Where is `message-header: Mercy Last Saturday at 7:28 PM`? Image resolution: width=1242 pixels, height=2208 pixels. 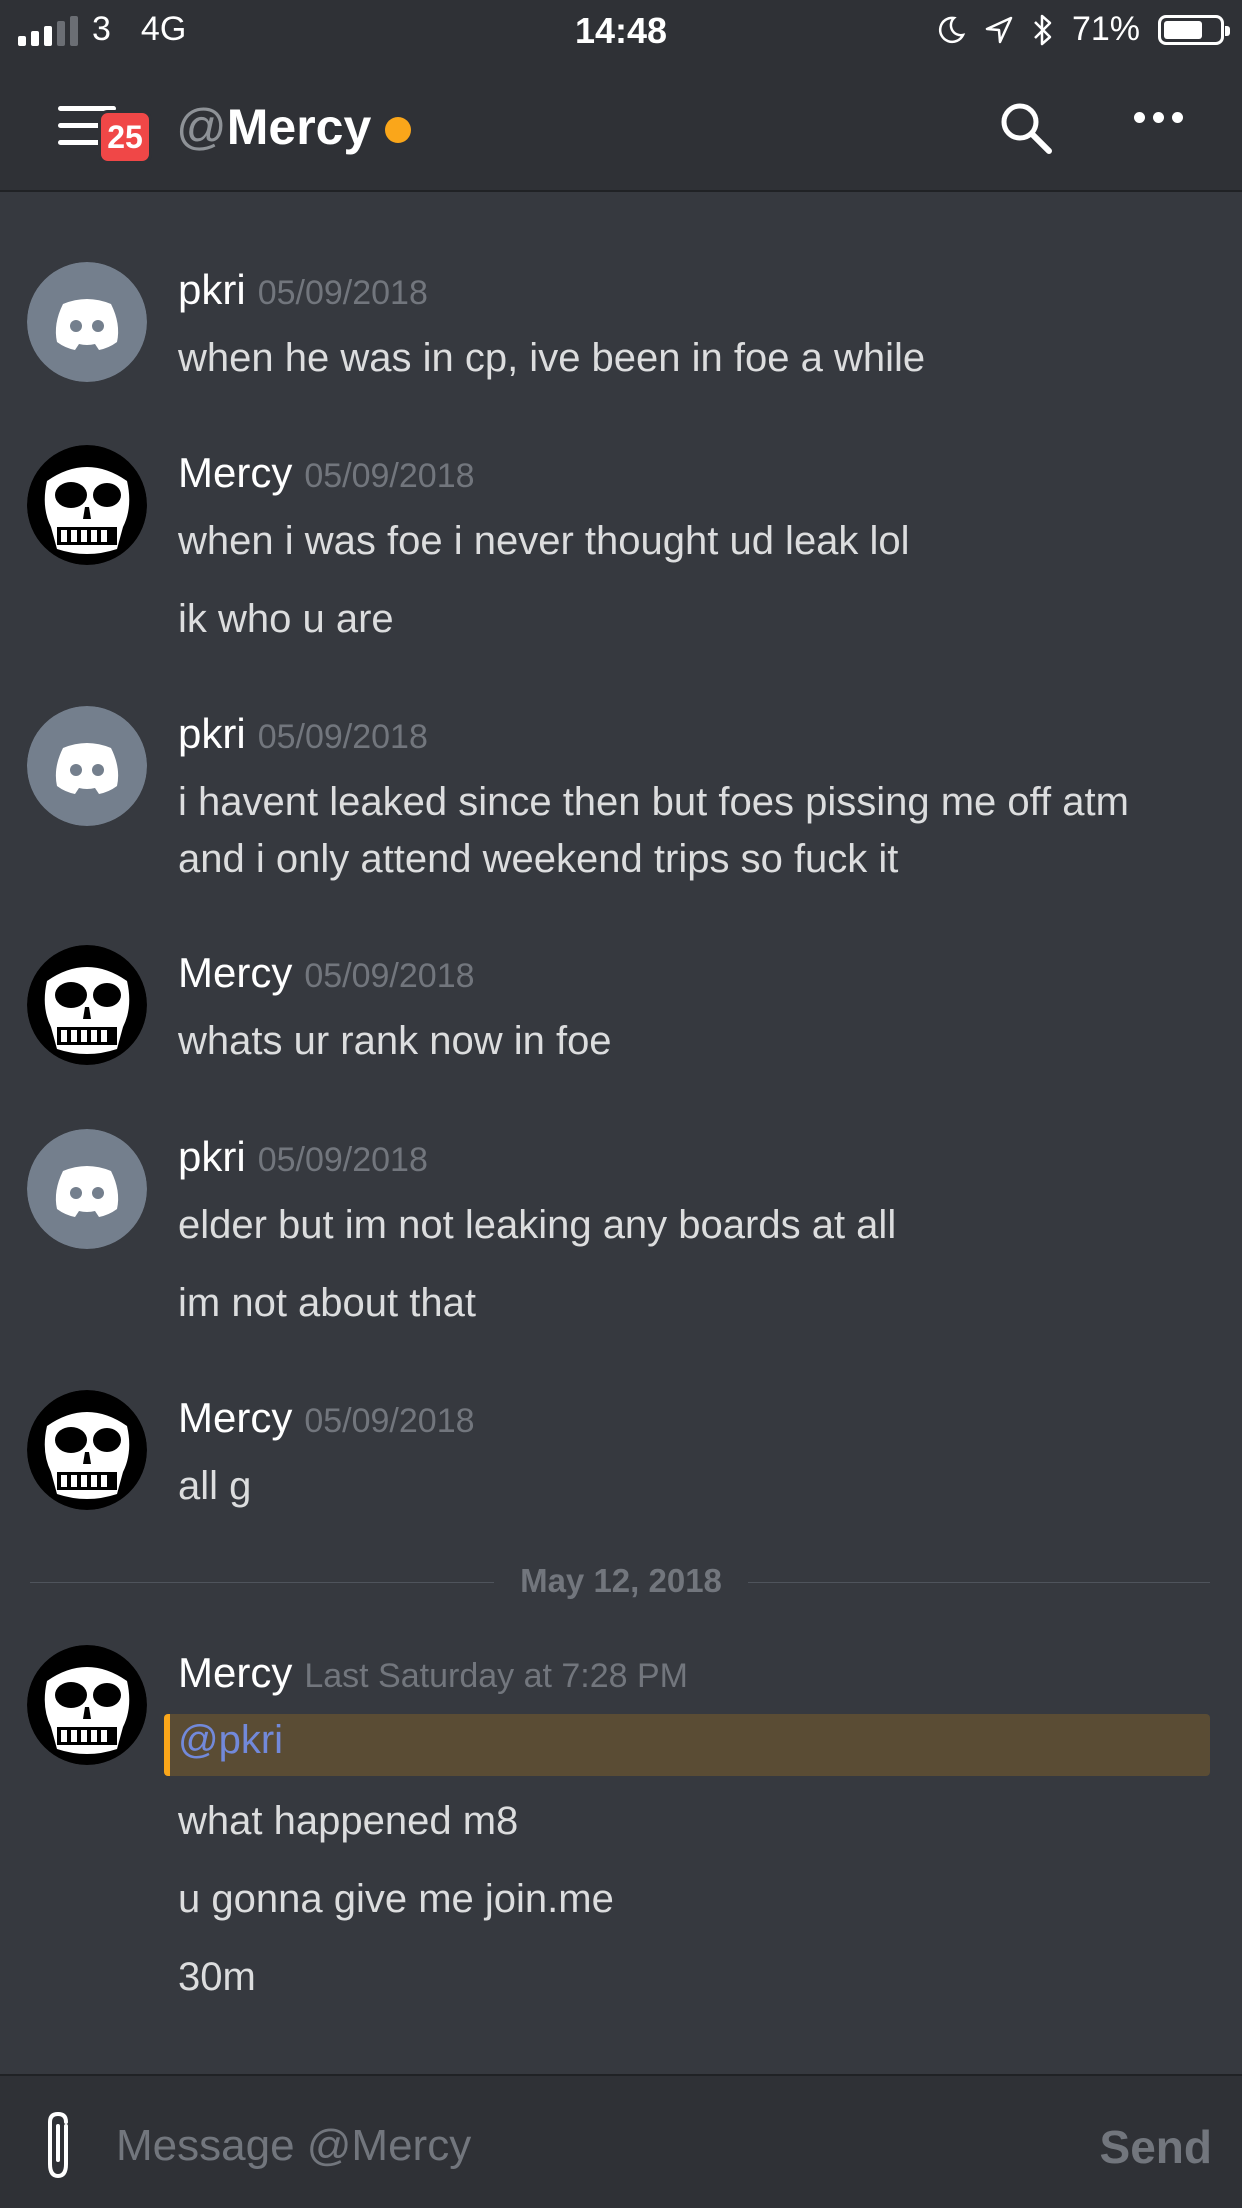 message-header: Mercy Last Saturday at 7:28 PM is located at coordinates (433, 1673).